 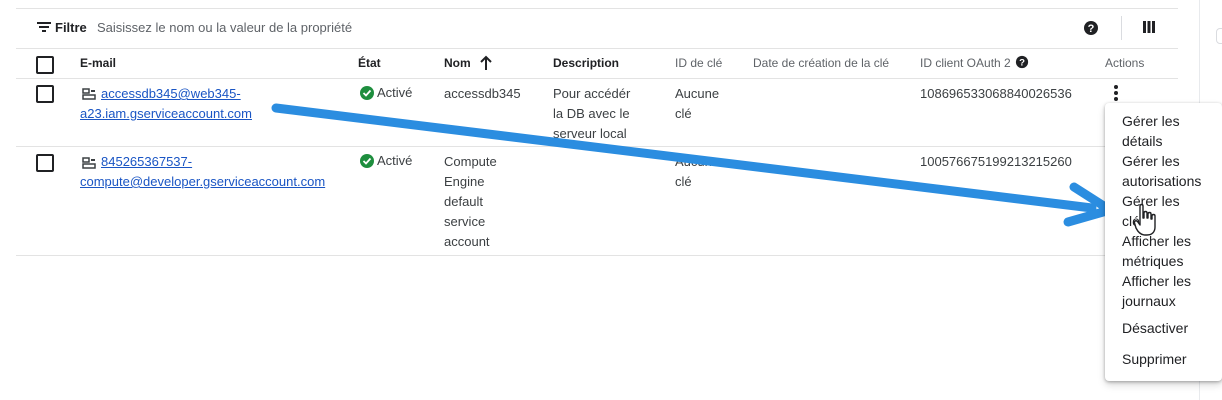 What do you see at coordinates (1121, 28) in the screenshot?
I see `toolbar-divider` at bounding box center [1121, 28].